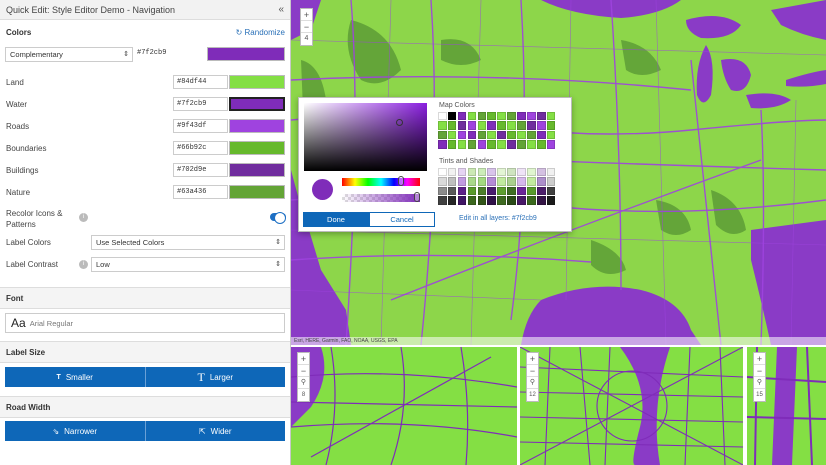  What do you see at coordinates (278, 218) in the screenshot?
I see `recolor-toggle` at bounding box center [278, 218].